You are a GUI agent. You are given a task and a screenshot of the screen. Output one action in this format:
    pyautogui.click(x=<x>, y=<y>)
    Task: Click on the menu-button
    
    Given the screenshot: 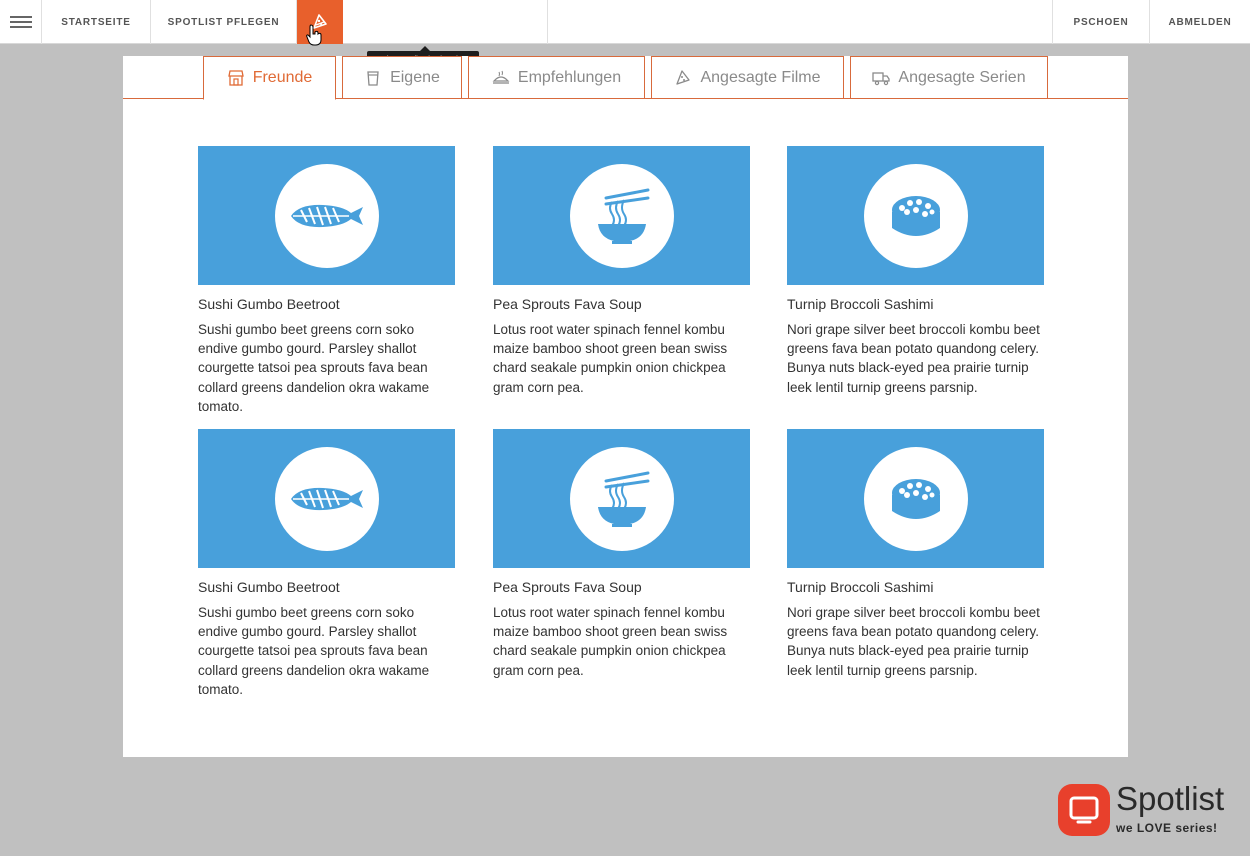 What is the action you would take?
    pyautogui.click(x=21, y=22)
    